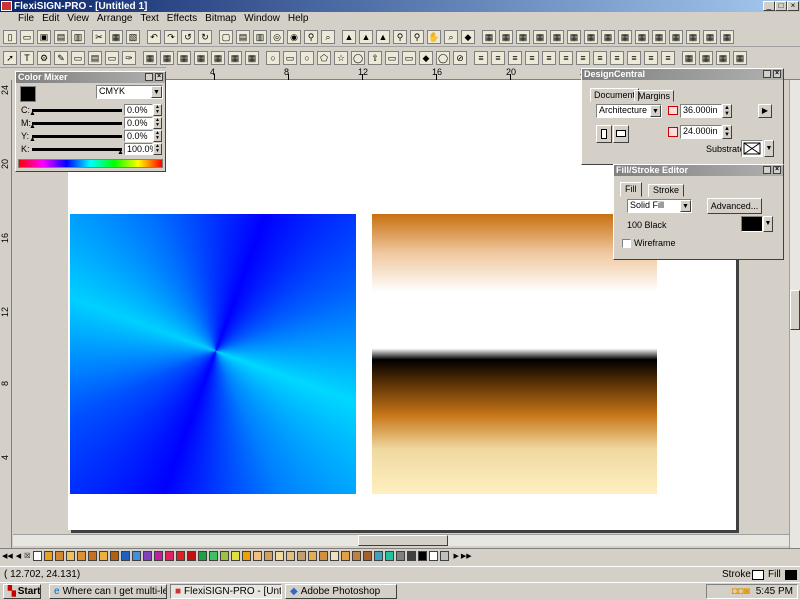 This screenshot has width=800, height=600. I want to click on redo-icon: ↷, so click(171, 36).